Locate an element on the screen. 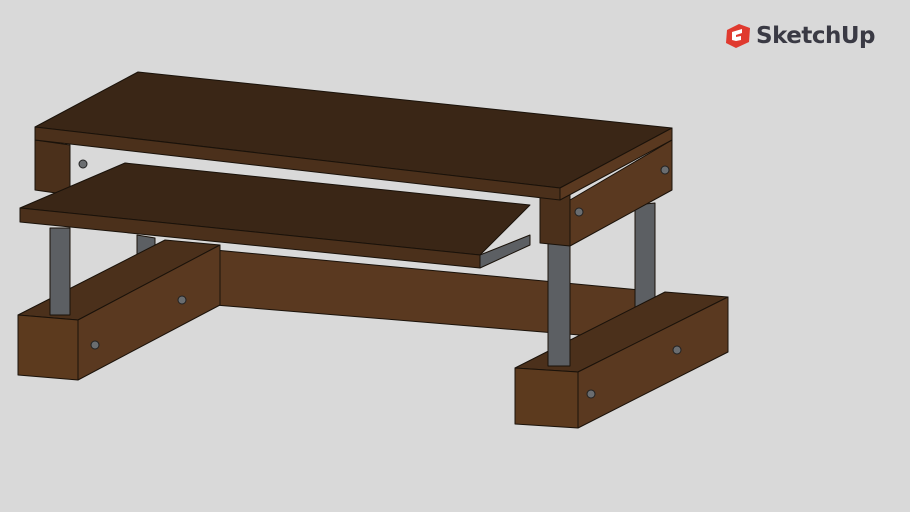  back-crossbar is located at coordinates (427, 295).